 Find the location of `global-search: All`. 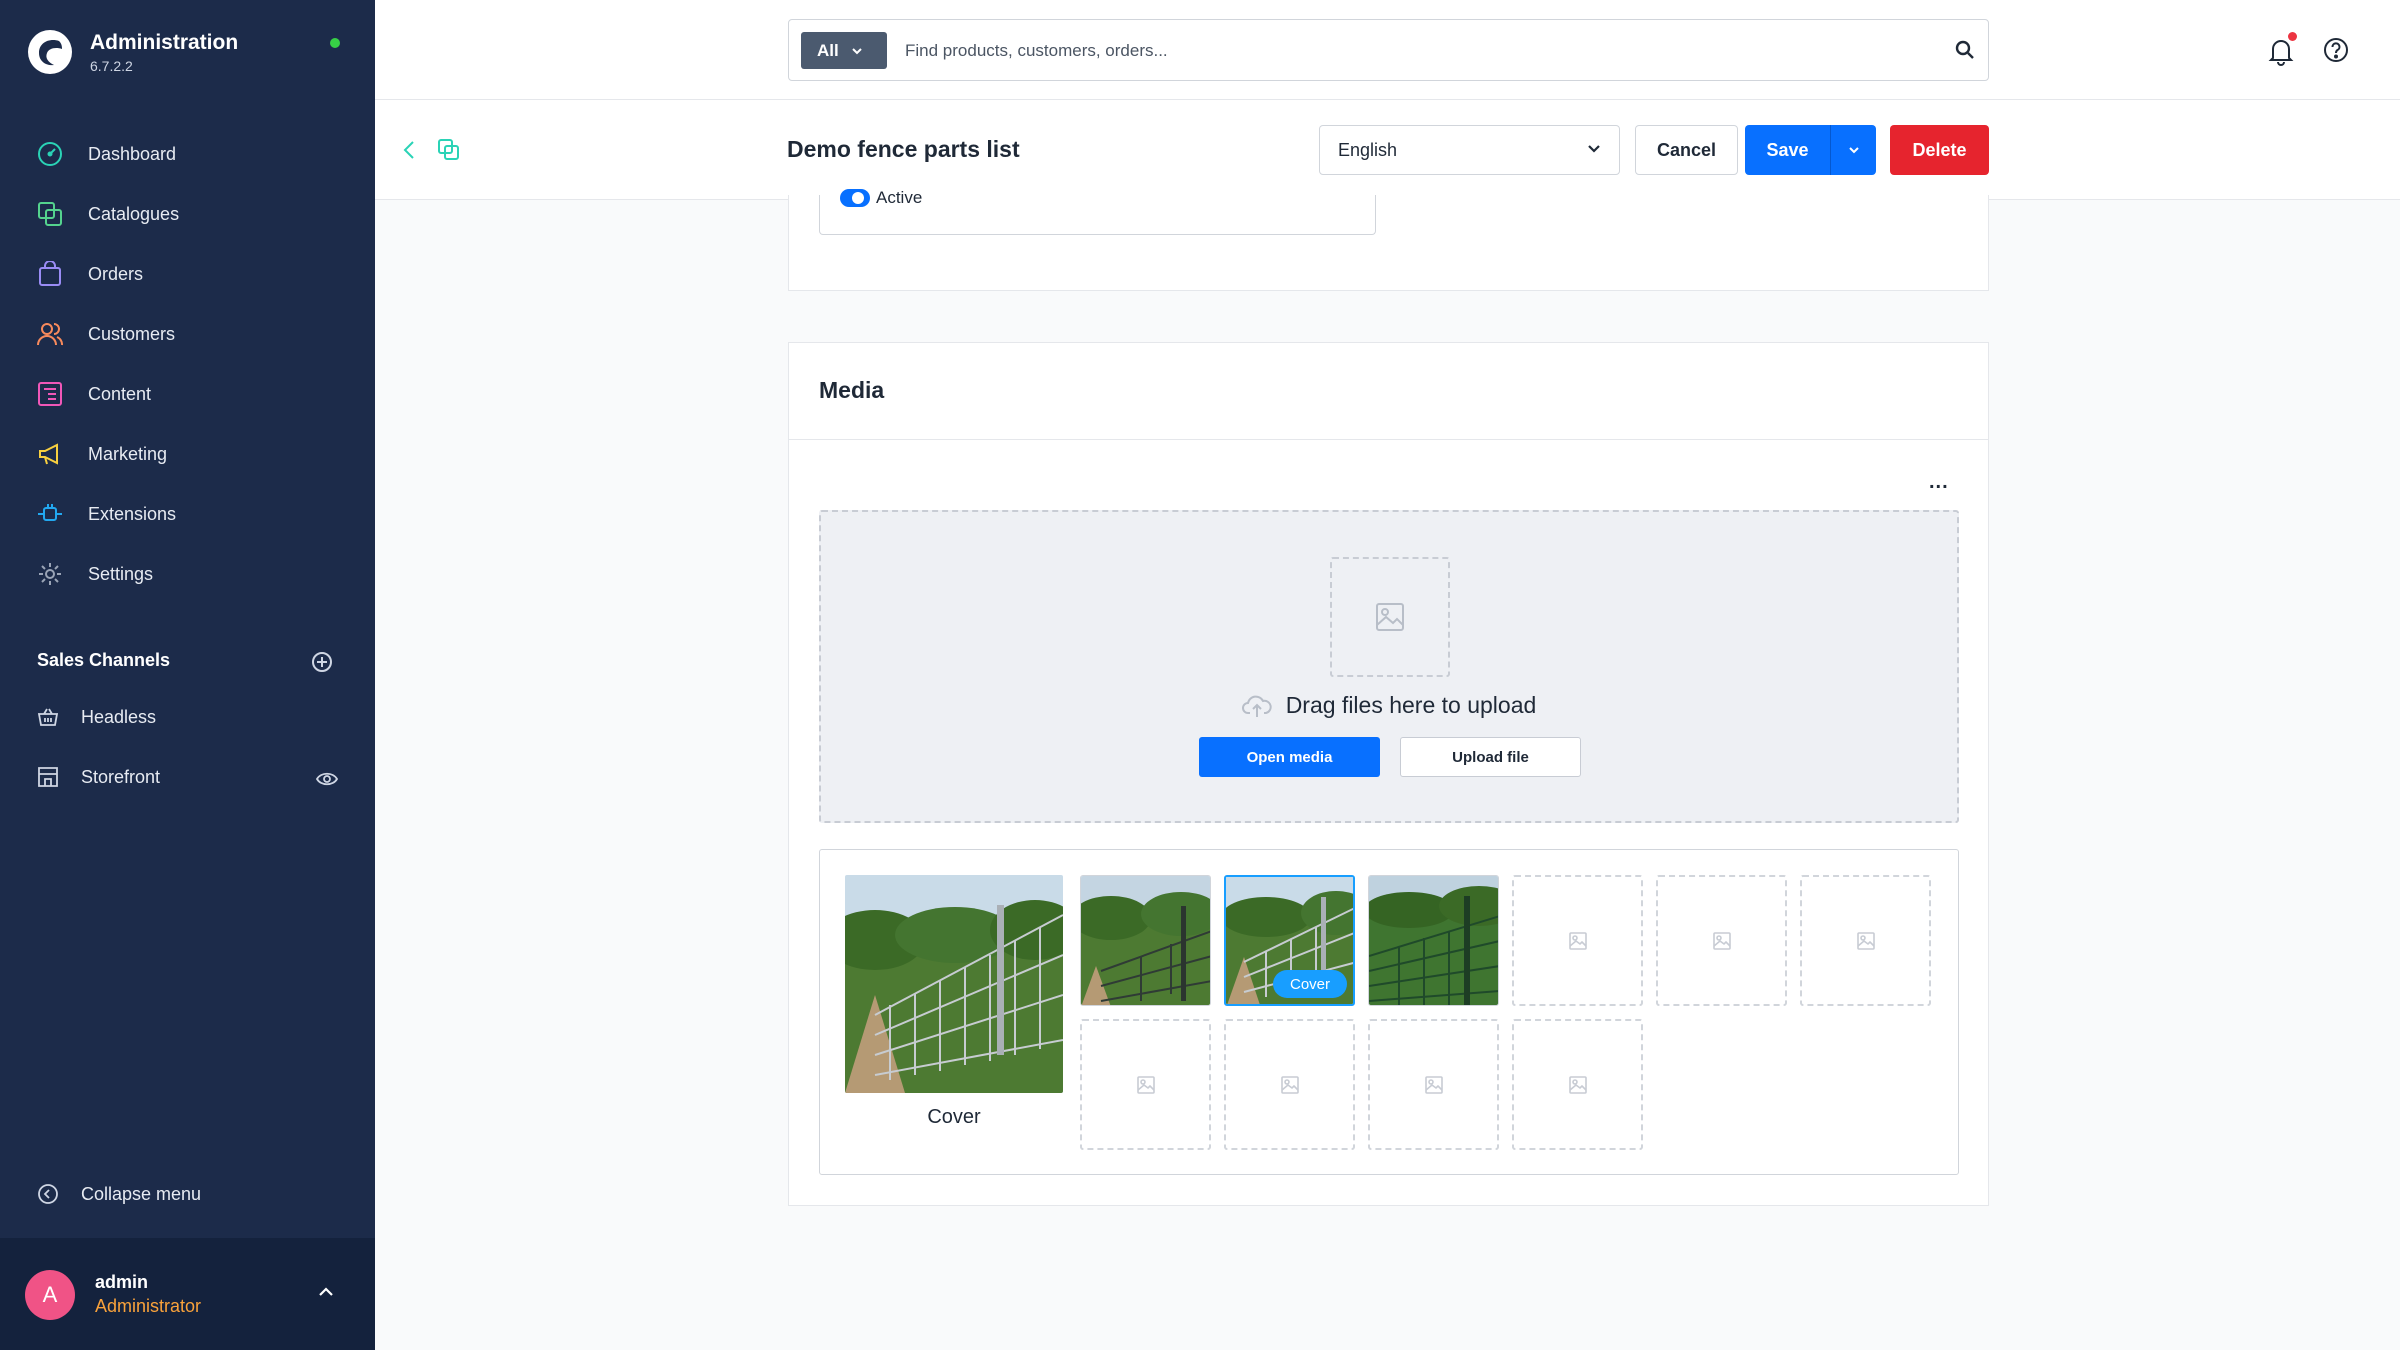

global-search: All is located at coordinates (1388, 50).